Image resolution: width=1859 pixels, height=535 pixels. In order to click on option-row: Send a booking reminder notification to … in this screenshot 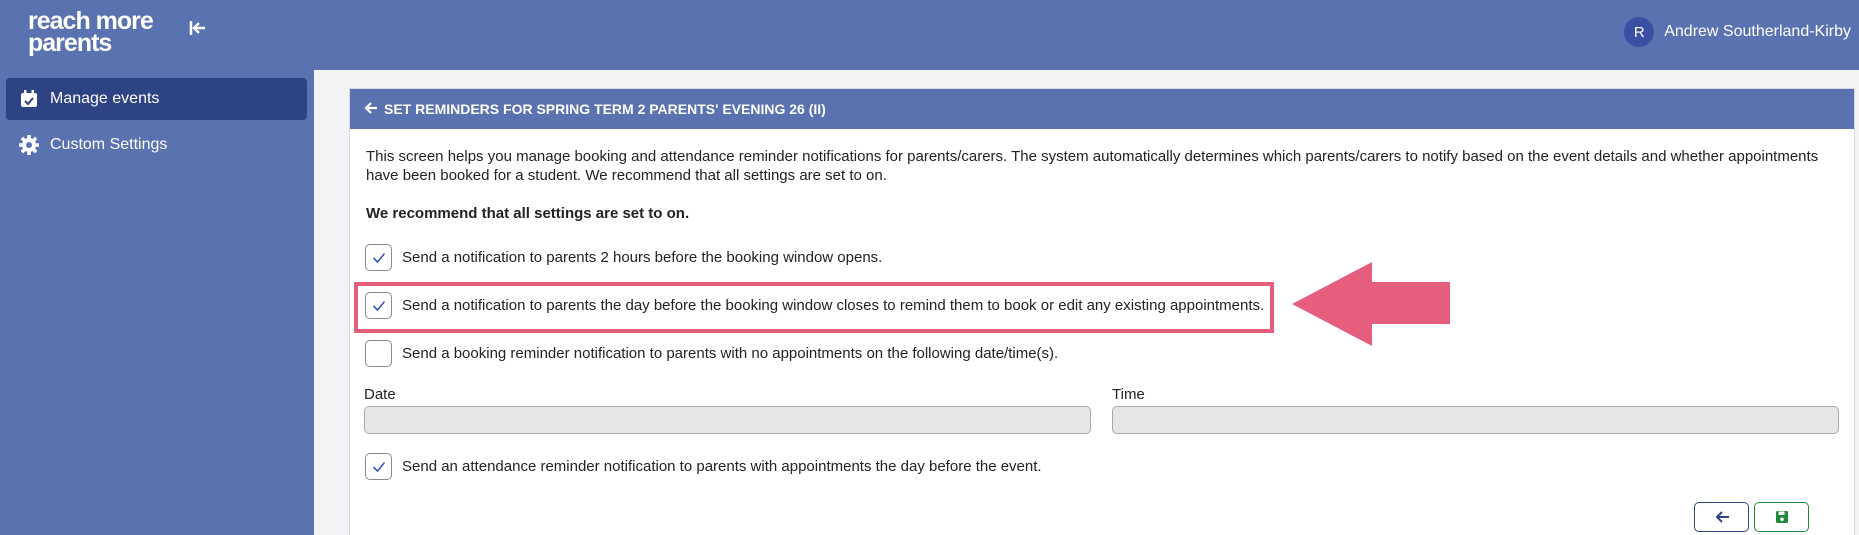, I will do `click(711, 353)`.